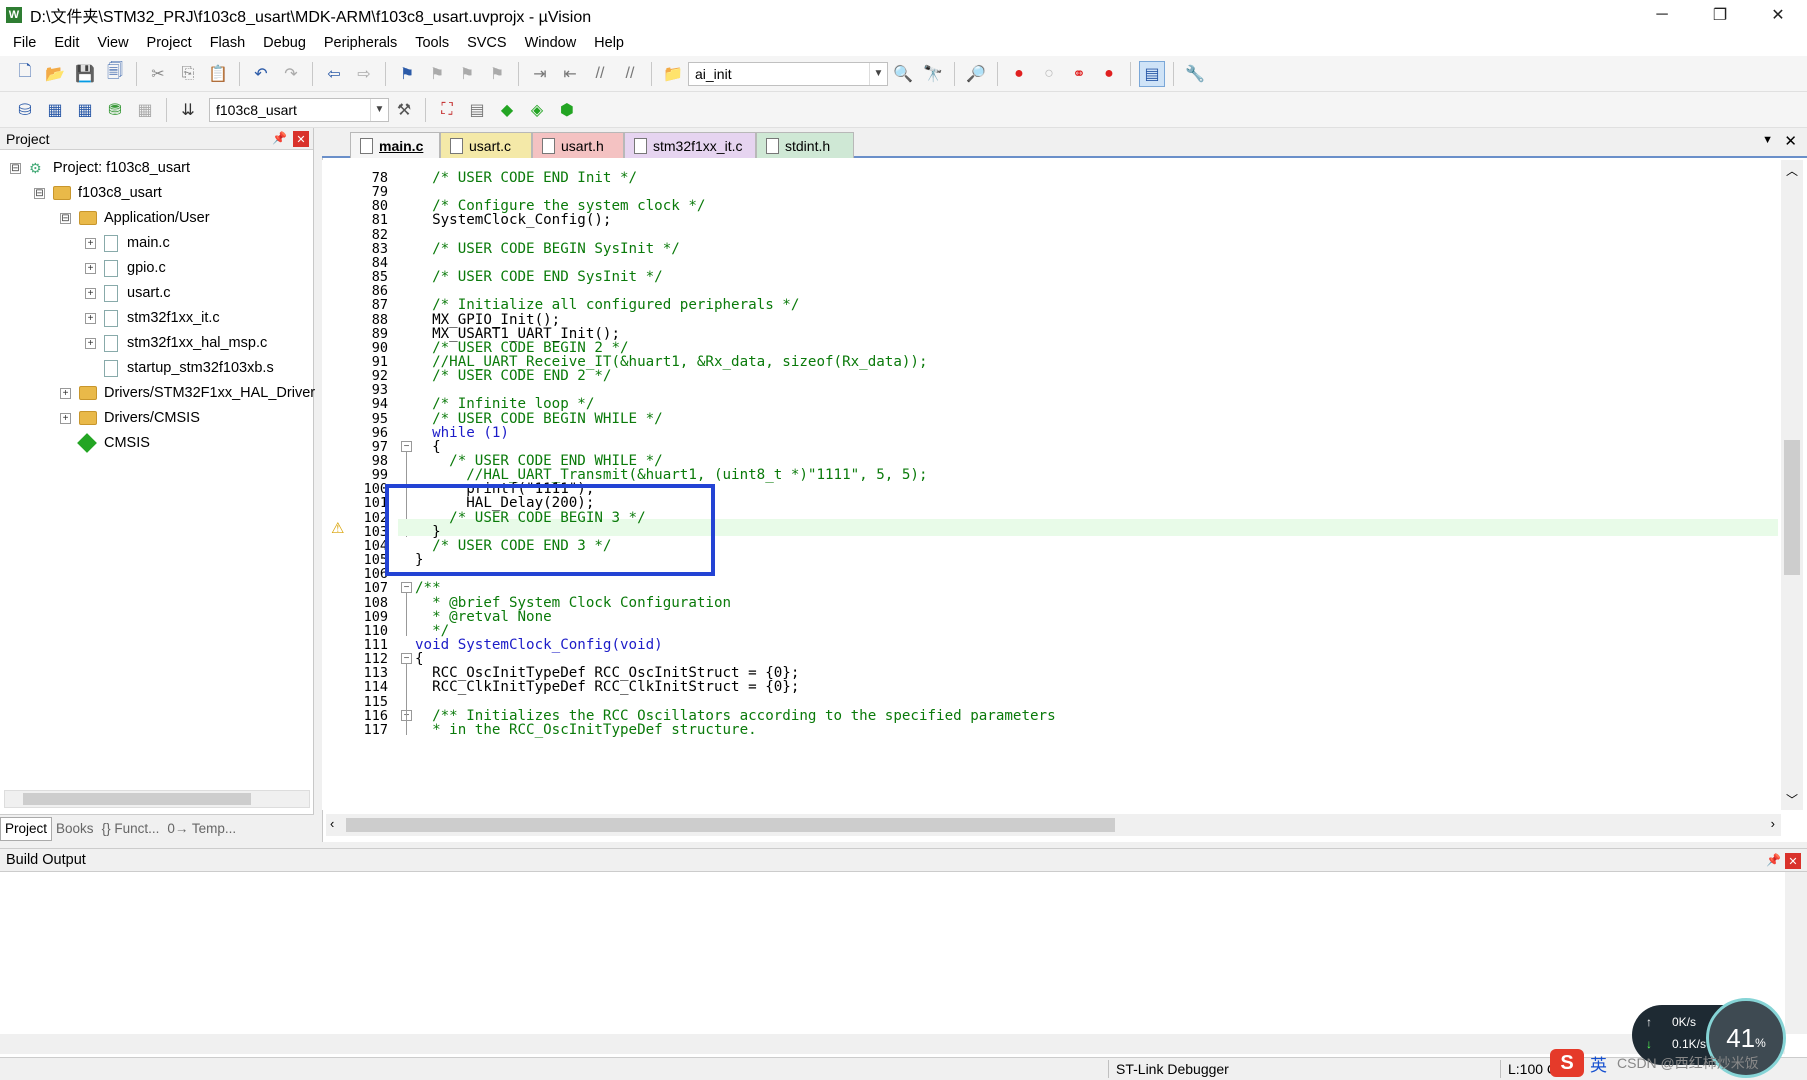  What do you see at coordinates (360, 43) in the screenshot?
I see `menu-peripherals: Peripherals` at bounding box center [360, 43].